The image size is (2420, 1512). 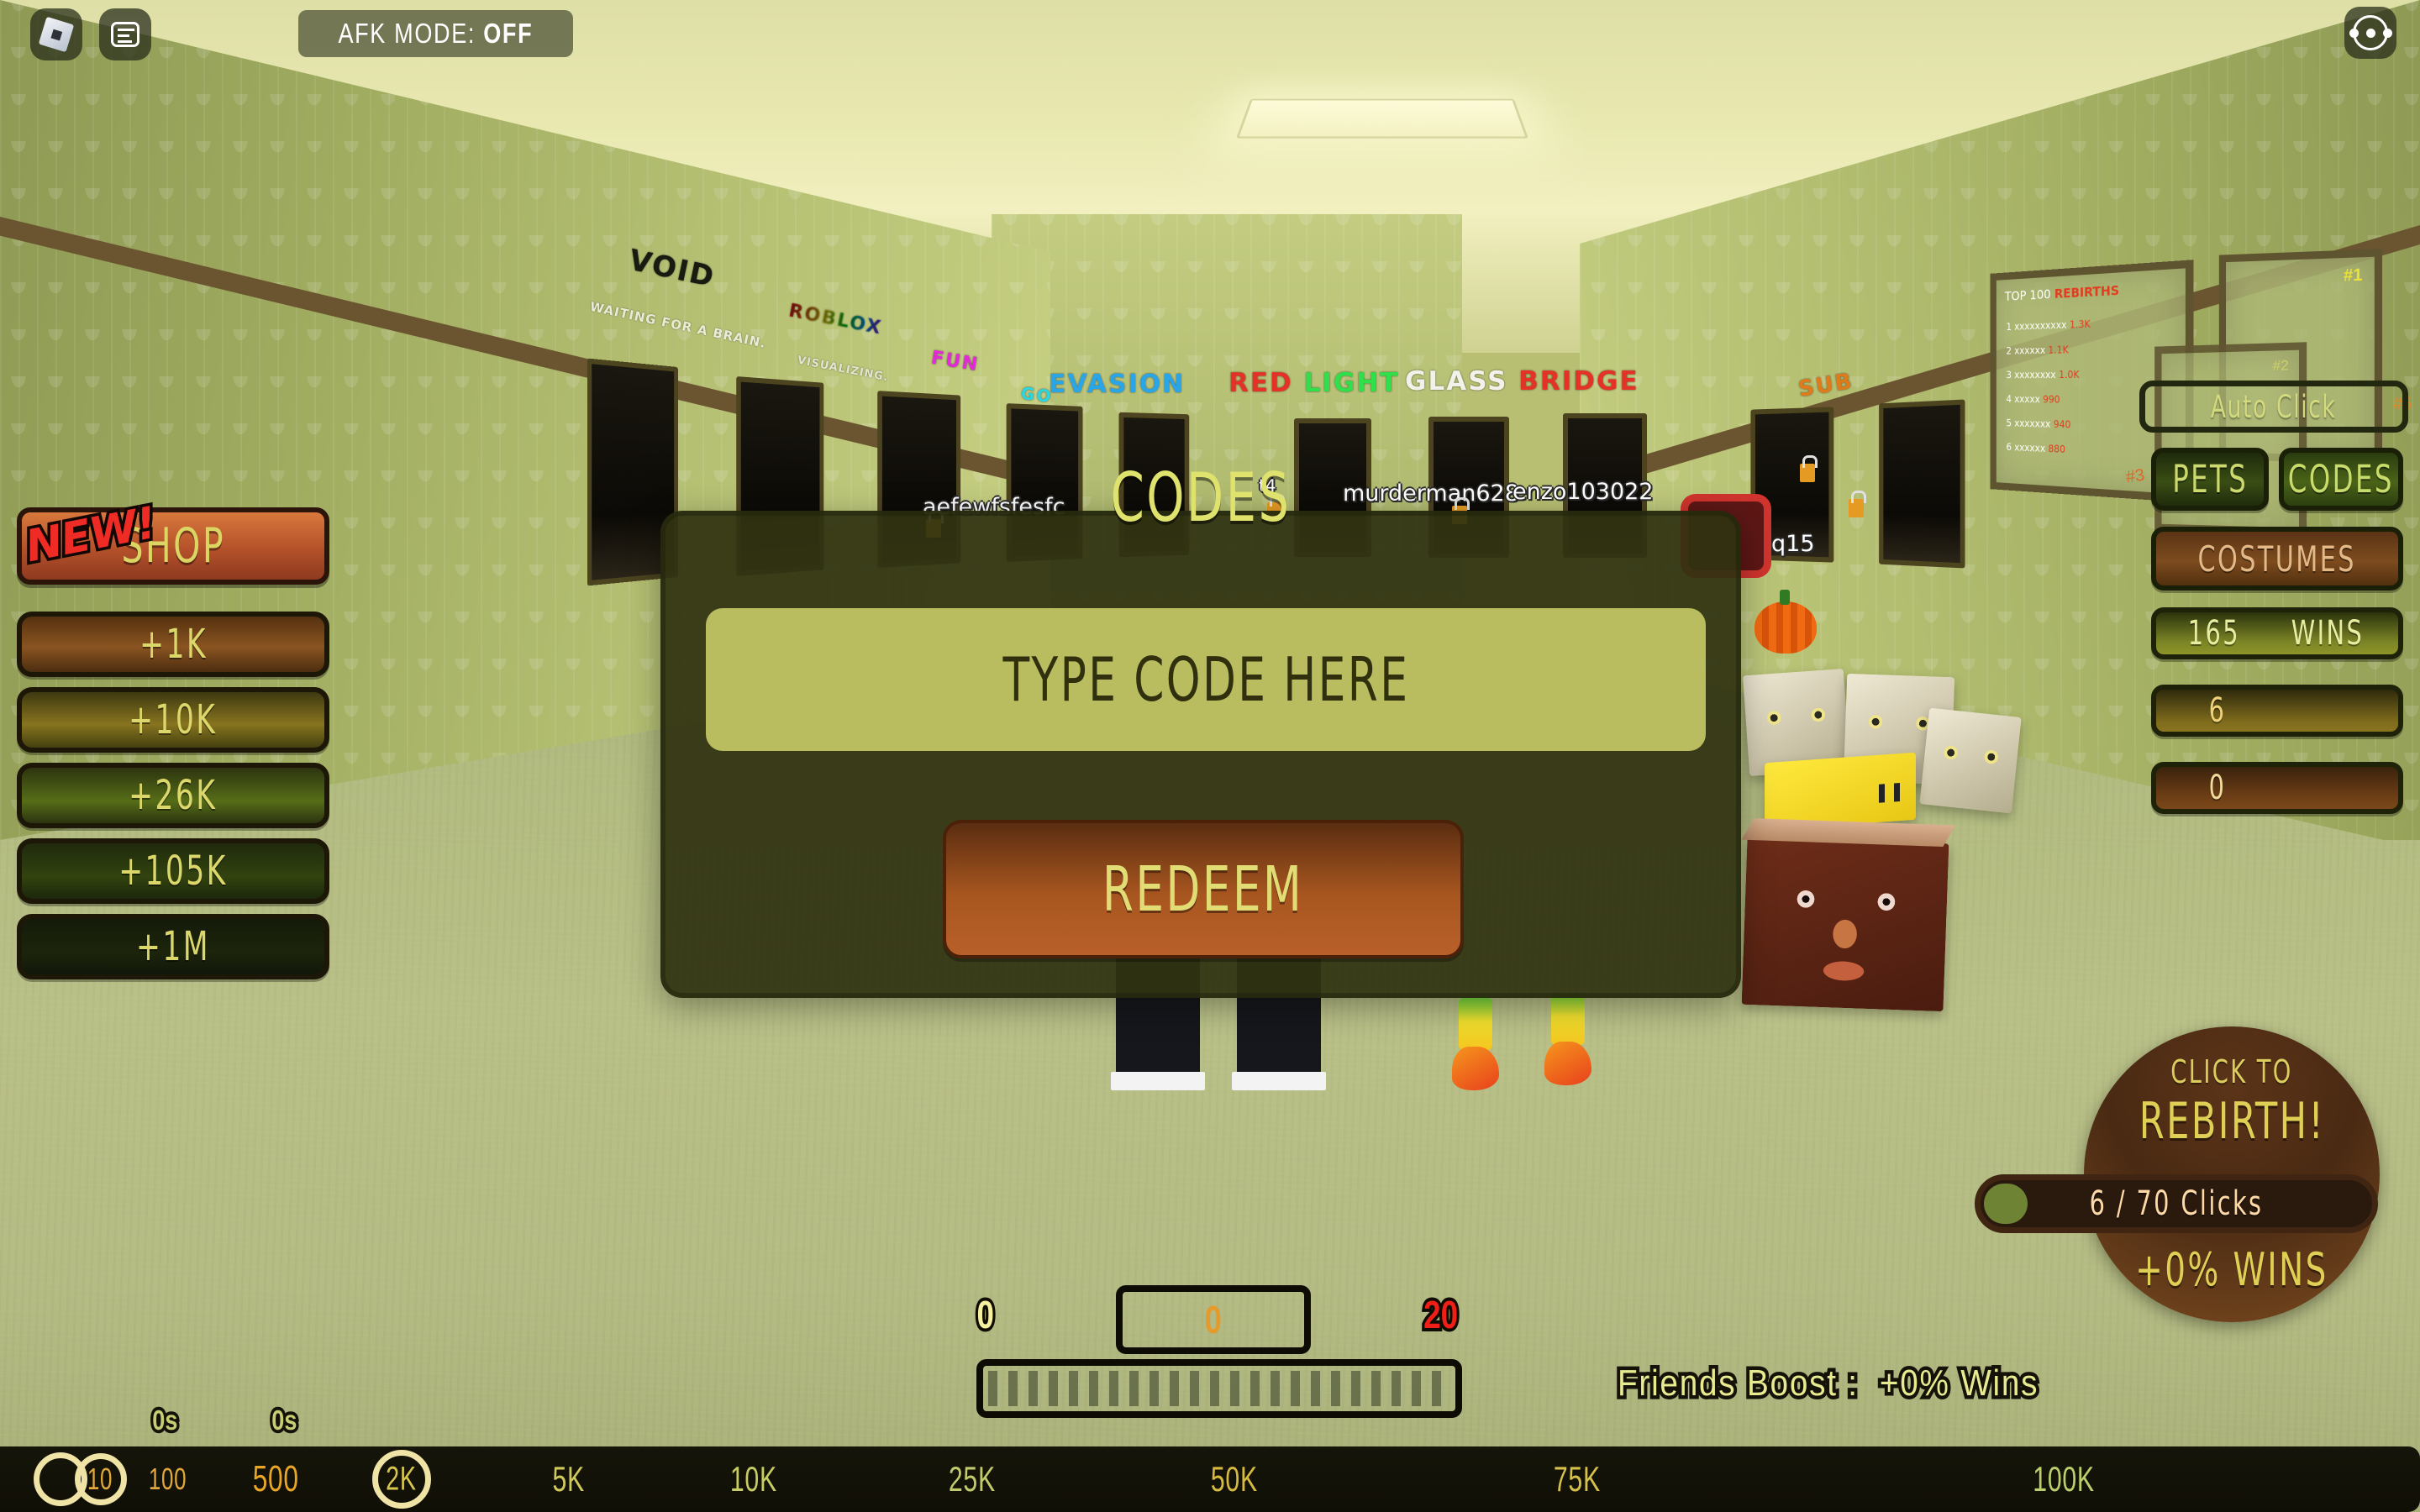 What do you see at coordinates (986, 1314) in the screenshot?
I see `combo-min-value: 0` at bounding box center [986, 1314].